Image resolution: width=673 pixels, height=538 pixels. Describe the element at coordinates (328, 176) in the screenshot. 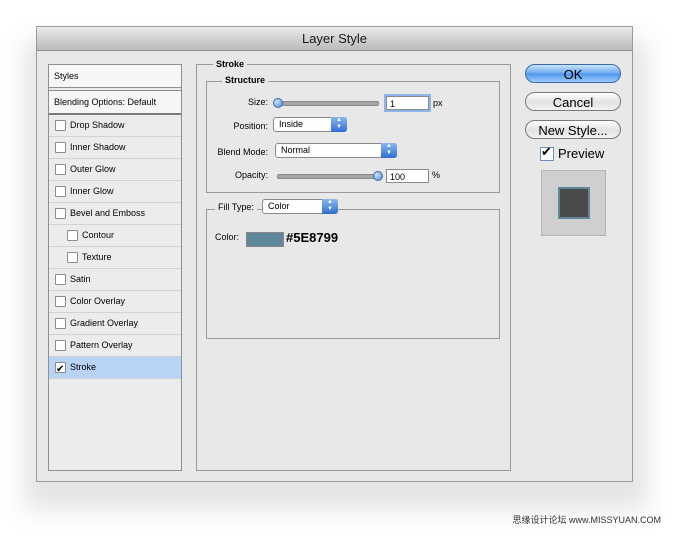

I see `opacity-slider-track` at that location.